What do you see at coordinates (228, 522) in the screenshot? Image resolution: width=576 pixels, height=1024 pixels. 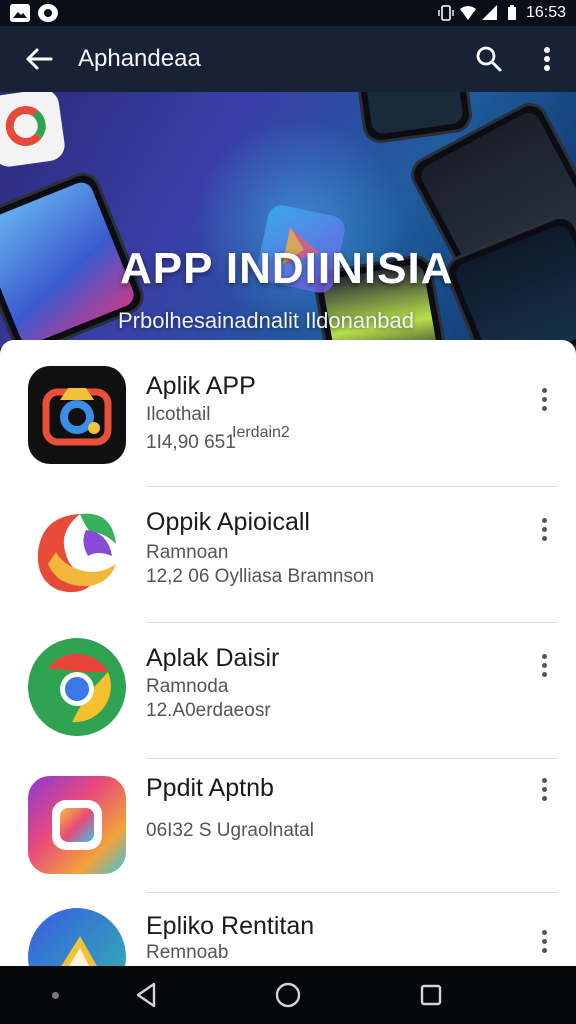 I see `app-name: Oppik Apioicall` at bounding box center [228, 522].